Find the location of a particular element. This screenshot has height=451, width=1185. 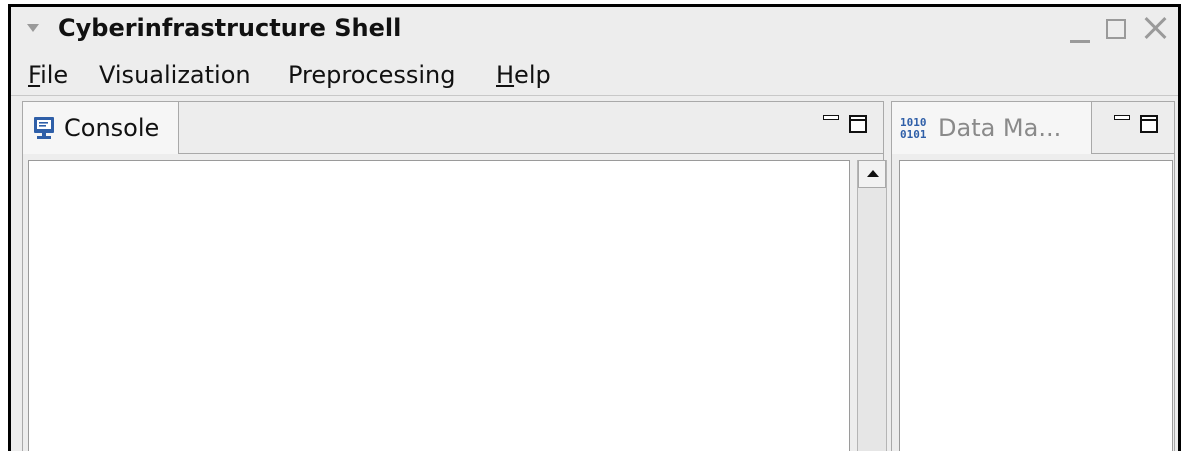

menu-visualization: Visualization is located at coordinates (175, 75).